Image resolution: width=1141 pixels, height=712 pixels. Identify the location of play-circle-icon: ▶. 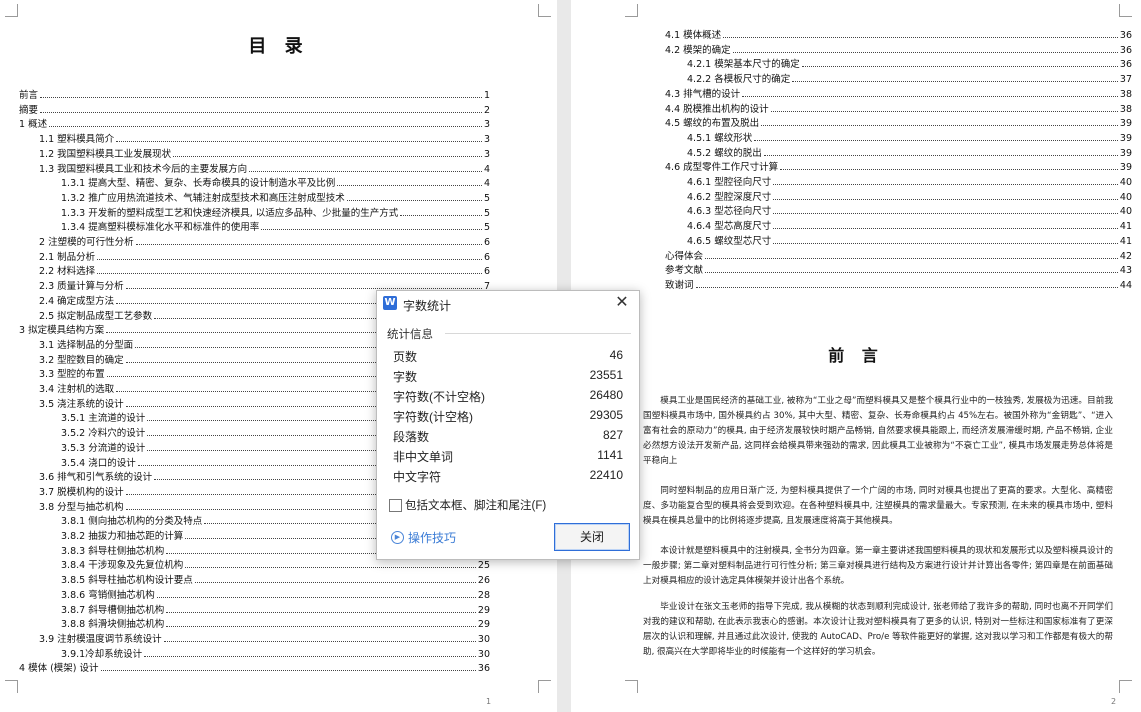
(397, 537).